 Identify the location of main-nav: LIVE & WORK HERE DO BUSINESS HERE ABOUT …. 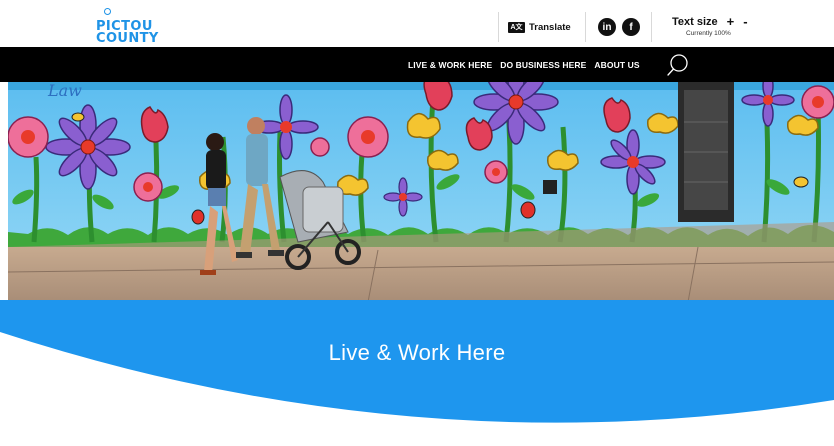
(417, 64).